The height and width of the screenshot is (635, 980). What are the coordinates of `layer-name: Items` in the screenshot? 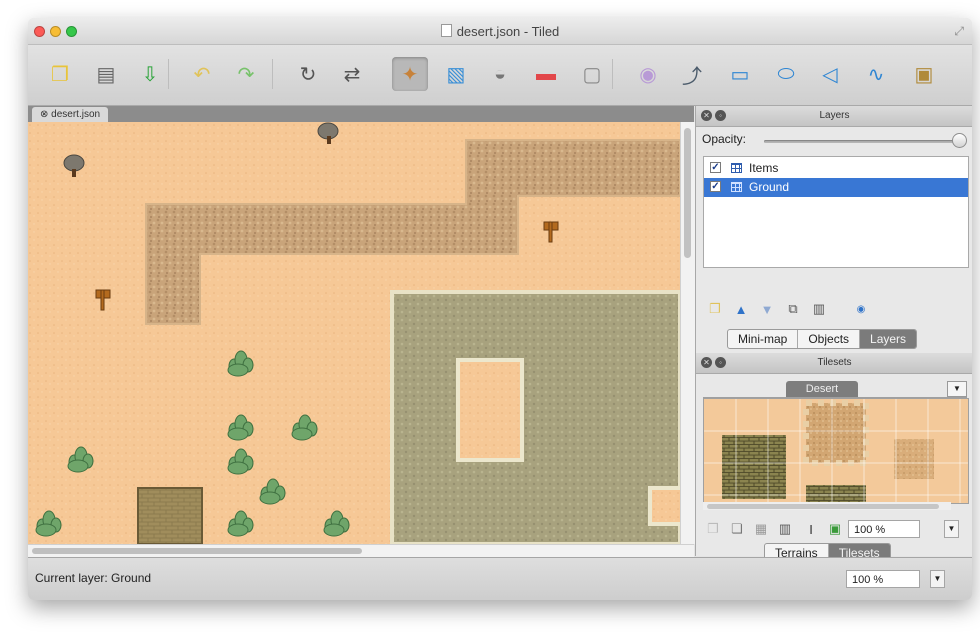 It's located at (764, 168).